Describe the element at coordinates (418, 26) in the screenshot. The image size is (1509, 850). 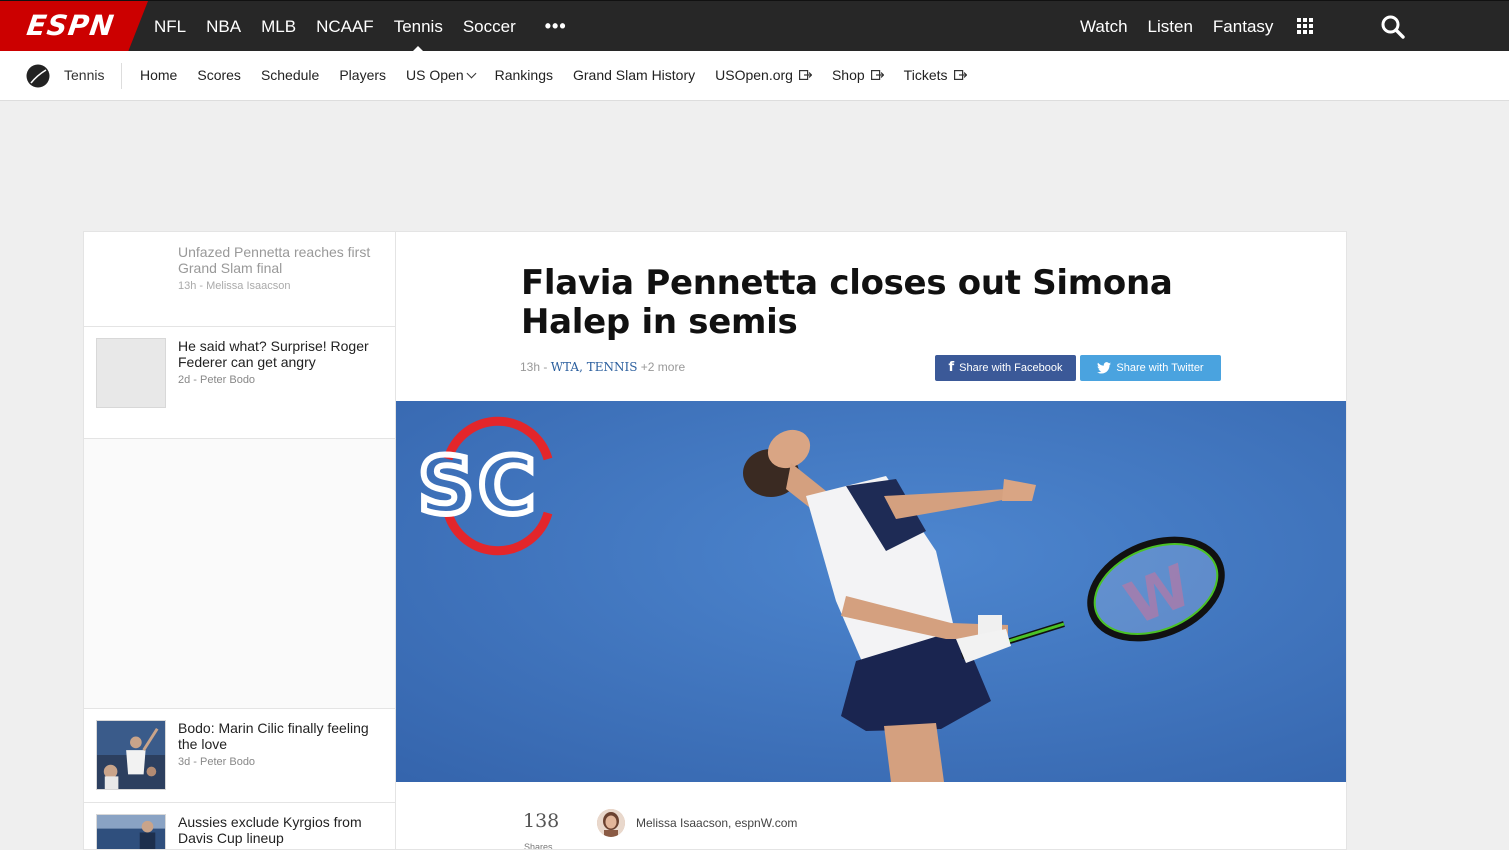
I see `nav-item-tennis: Tennis` at that location.